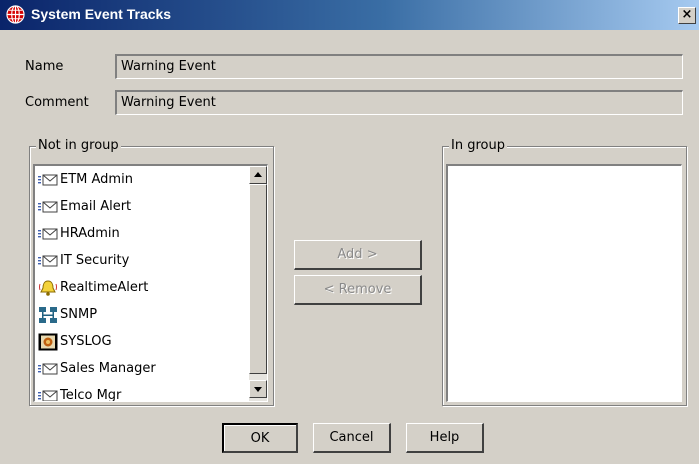  I want to click on scroll-up-button, so click(258, 175).